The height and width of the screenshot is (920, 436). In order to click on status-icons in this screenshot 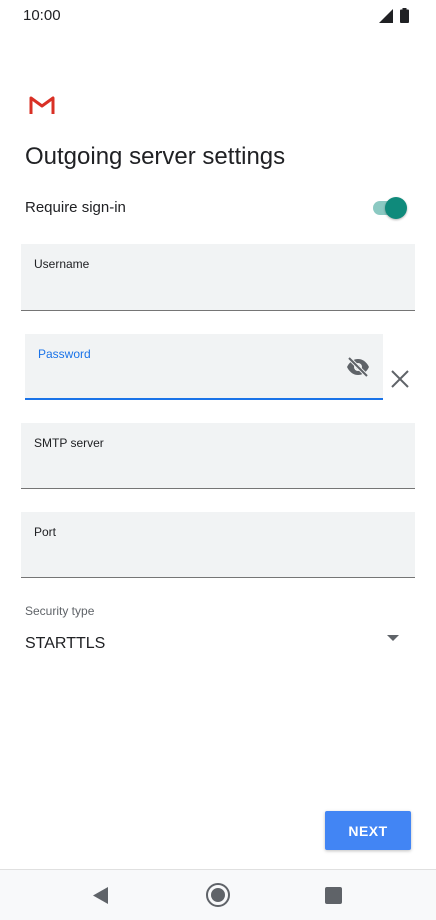, I will do `click(394, 15)`.